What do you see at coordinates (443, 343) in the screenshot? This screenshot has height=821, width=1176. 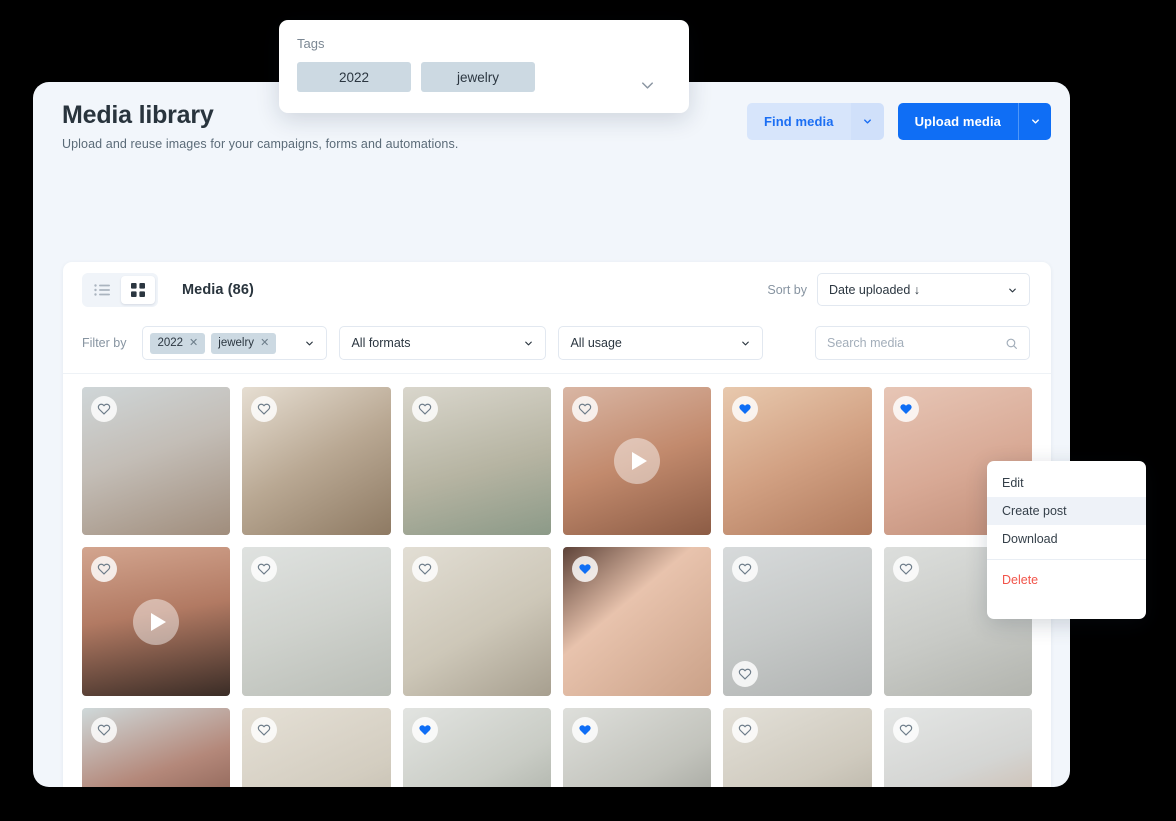 I see `format-filter-select: All formats` at bounding box center [443, 343].